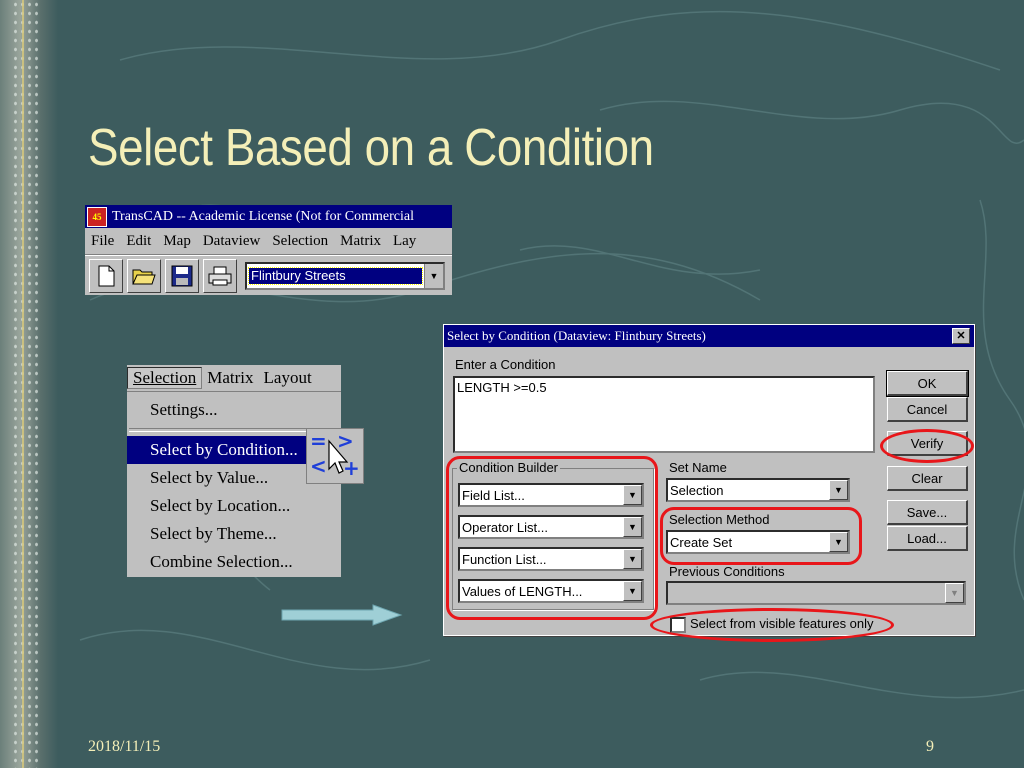  I want to click on visible-features-label: Select from visible features only, so click(782, 623).